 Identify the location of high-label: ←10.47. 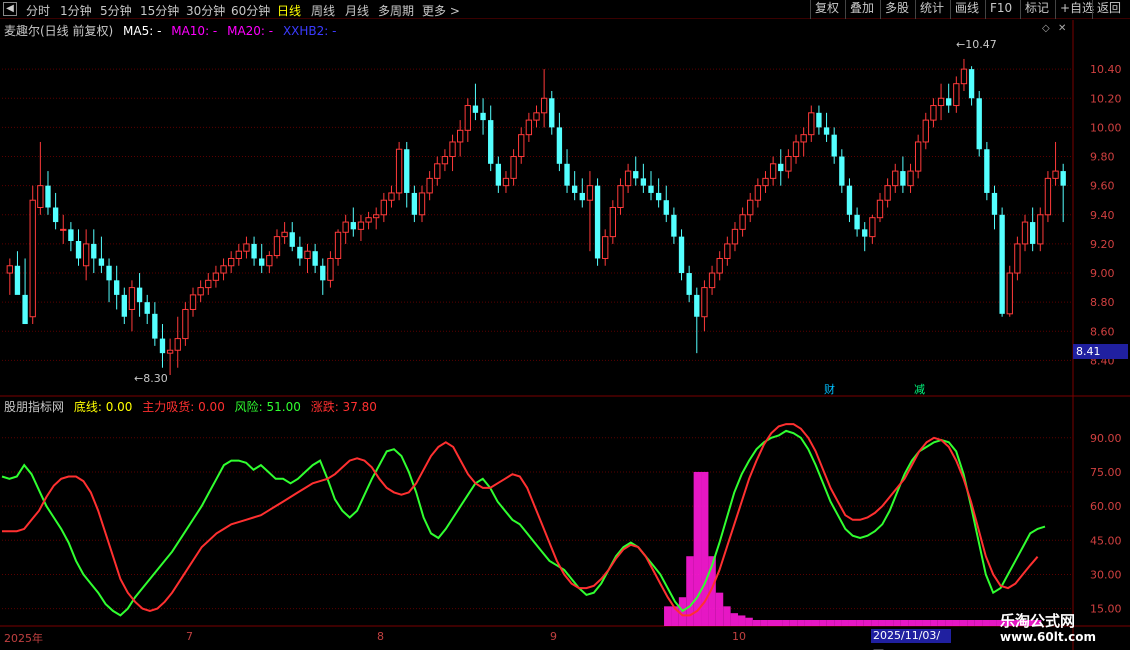
(976, 44).